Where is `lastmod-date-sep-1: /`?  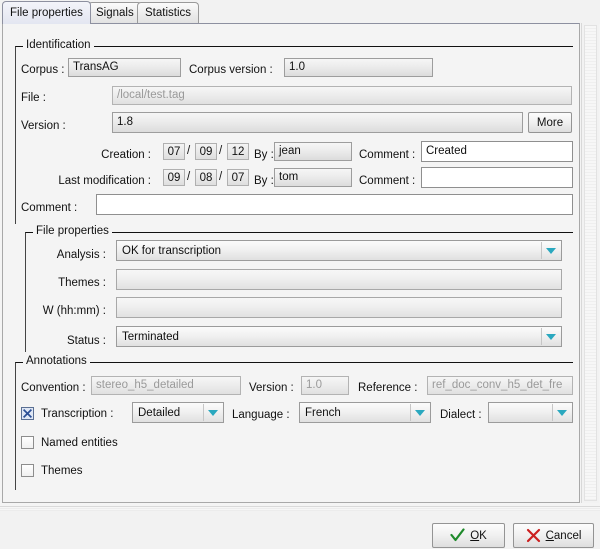
lastmod-date-sep-1: / is located at coordinates (189, 177).